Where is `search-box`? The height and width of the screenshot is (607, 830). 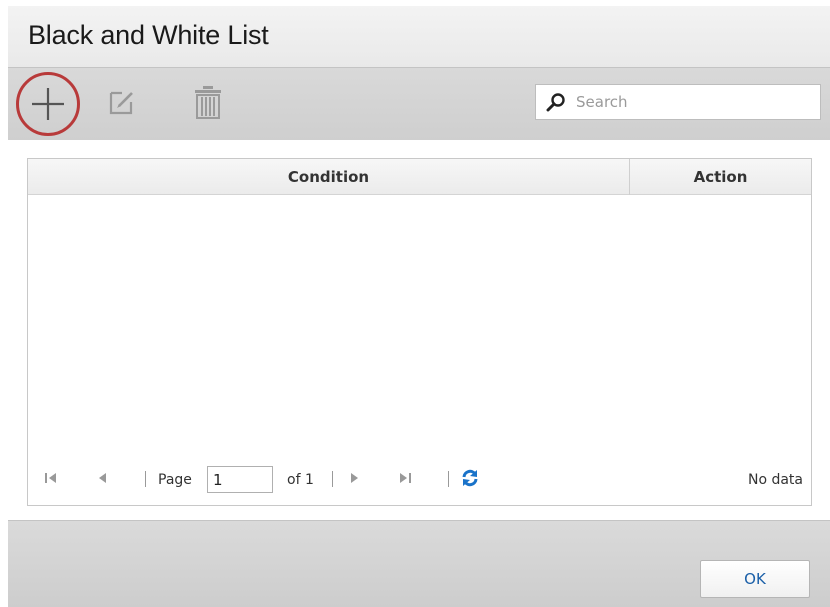
search-box is located at coordinates (678, 102).